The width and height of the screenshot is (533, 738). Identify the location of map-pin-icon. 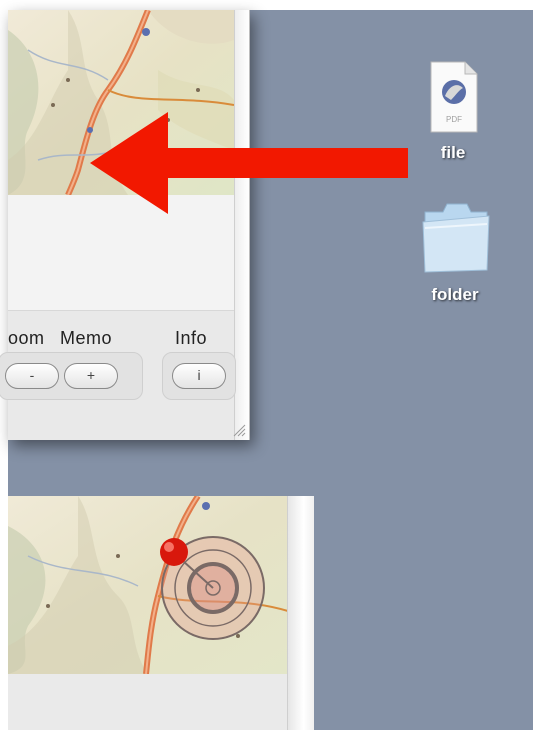
(174, 552).